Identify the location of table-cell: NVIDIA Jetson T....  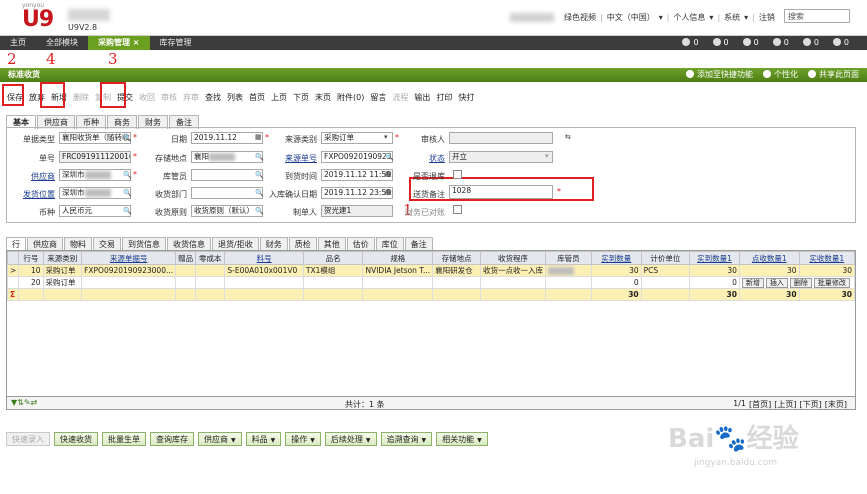
(398, 270).